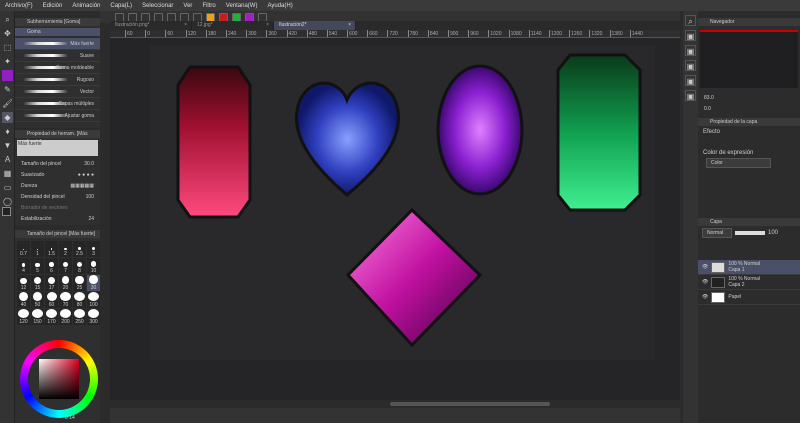  I want to click on brush-size-option: 100, so click(93, 300).